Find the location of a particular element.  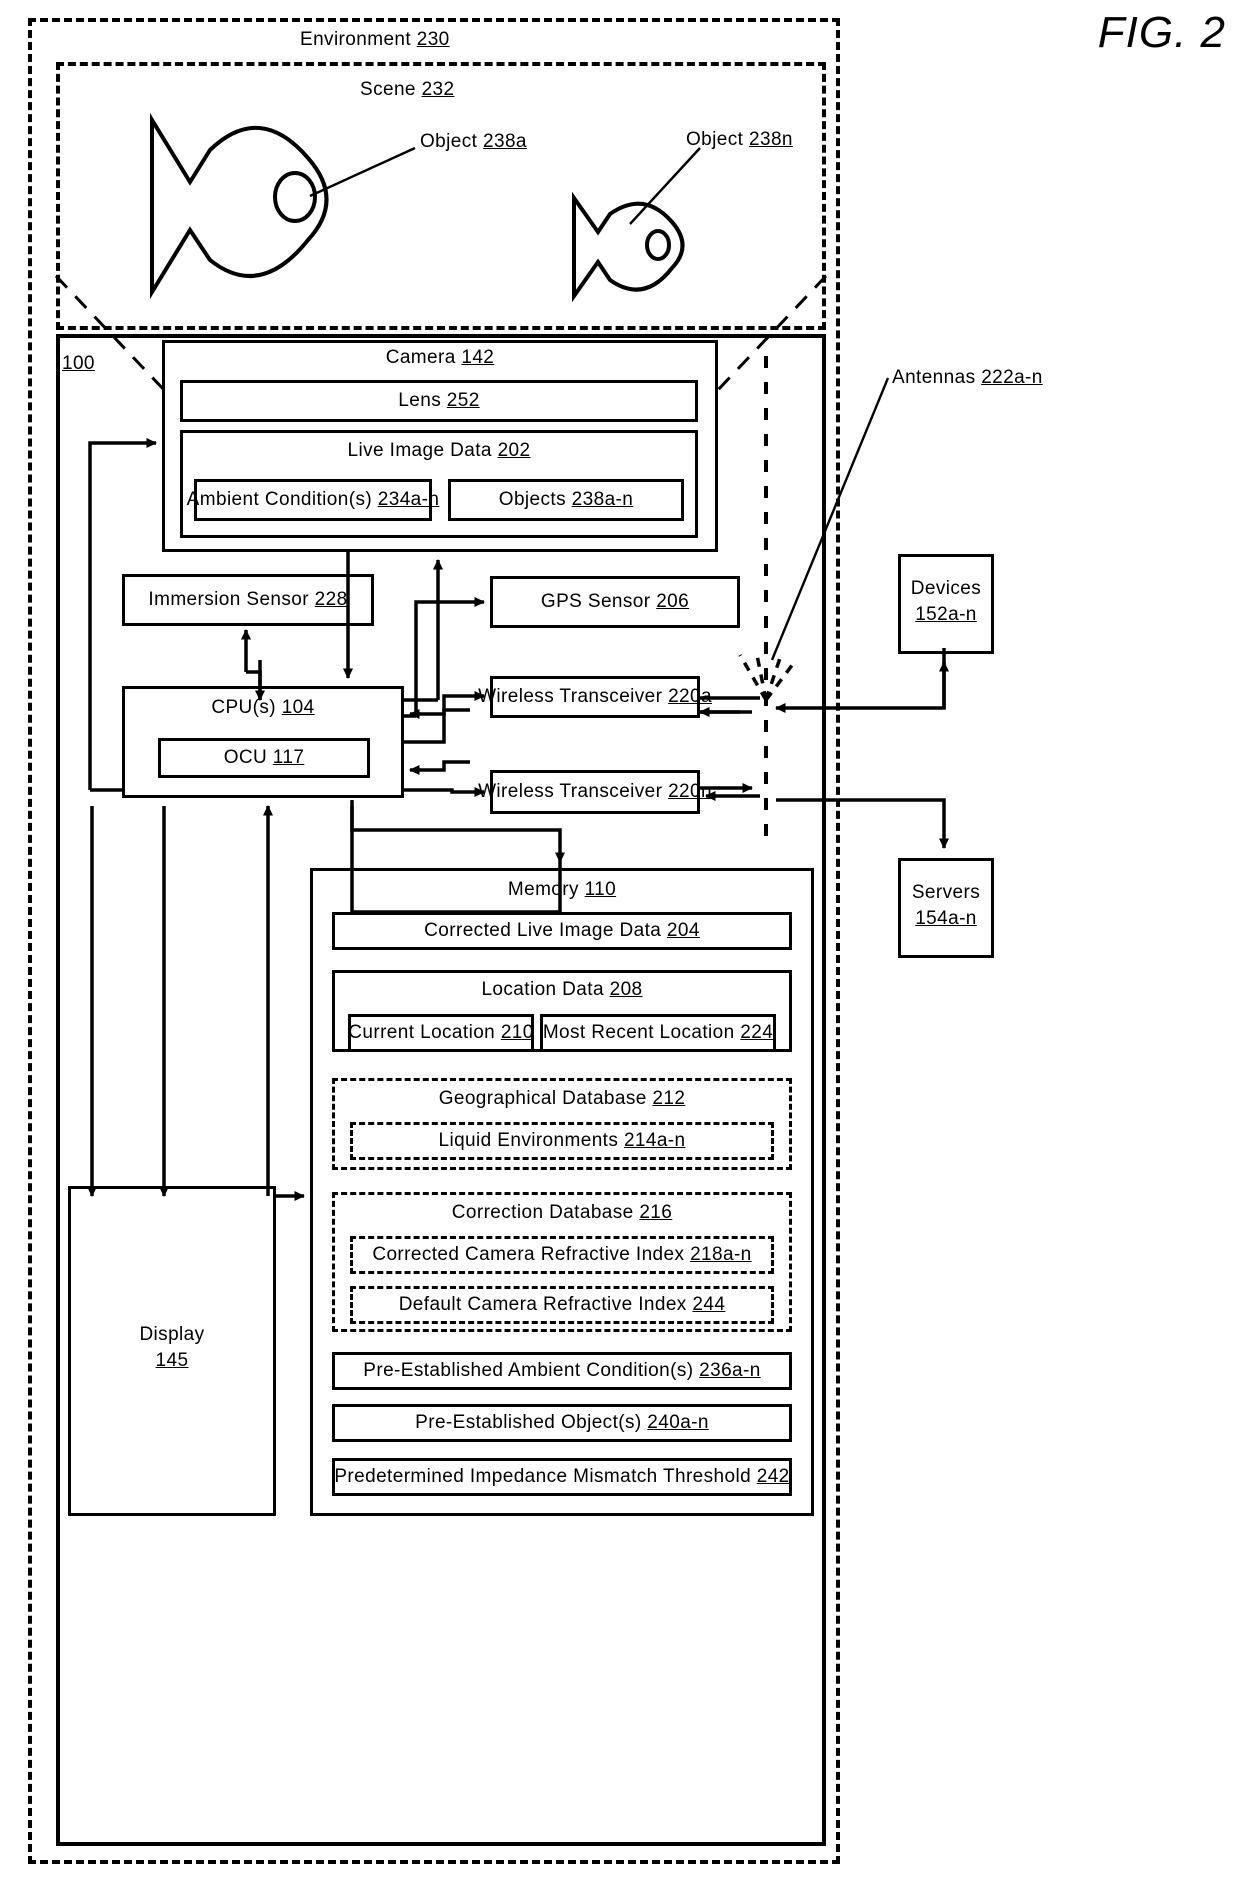

display-label-text: Display is located at coordinates (172, 1334).